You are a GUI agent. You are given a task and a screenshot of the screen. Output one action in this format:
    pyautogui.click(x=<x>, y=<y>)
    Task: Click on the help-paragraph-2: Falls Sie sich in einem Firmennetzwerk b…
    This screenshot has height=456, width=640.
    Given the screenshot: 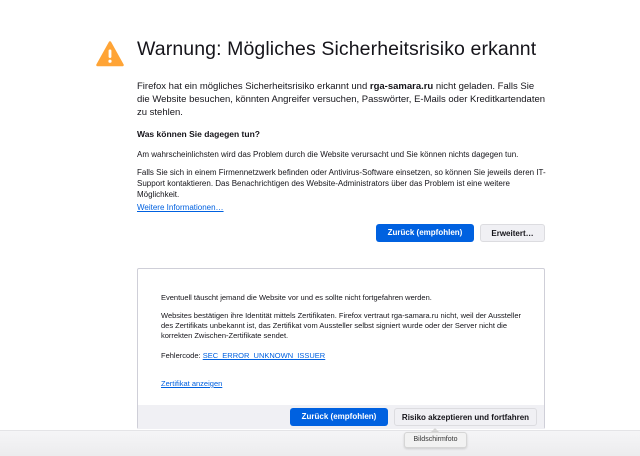 What is the action you would take?
    pyautogui.click(x=341, y=183)
    